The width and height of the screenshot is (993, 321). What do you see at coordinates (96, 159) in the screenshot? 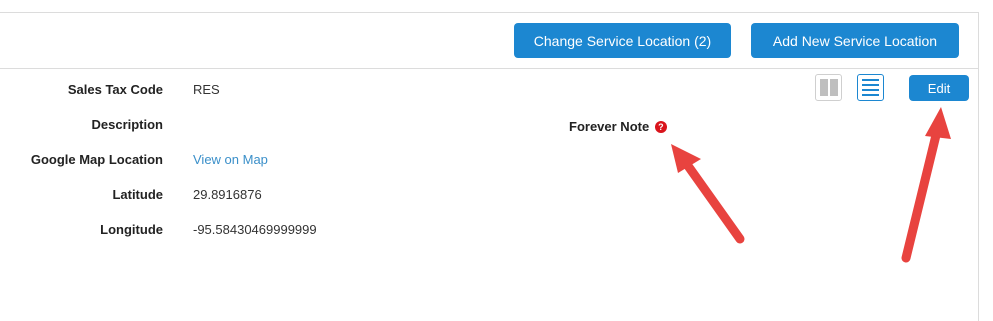
I see `google-map-location-label: Google Map Location` at bounding box center [96, 159].